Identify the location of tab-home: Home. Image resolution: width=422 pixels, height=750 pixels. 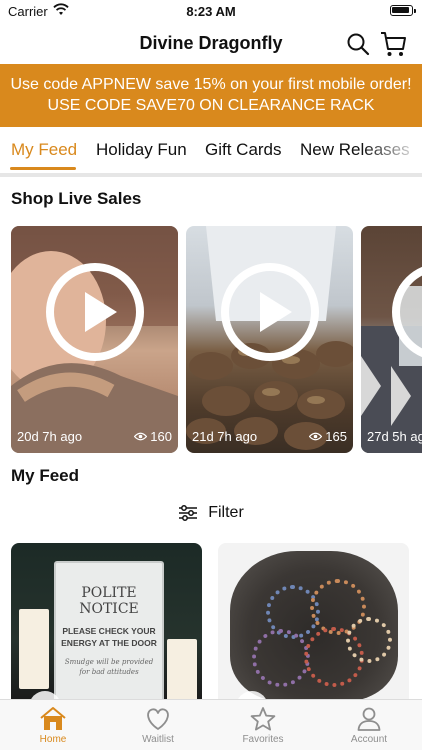
(53, 725).